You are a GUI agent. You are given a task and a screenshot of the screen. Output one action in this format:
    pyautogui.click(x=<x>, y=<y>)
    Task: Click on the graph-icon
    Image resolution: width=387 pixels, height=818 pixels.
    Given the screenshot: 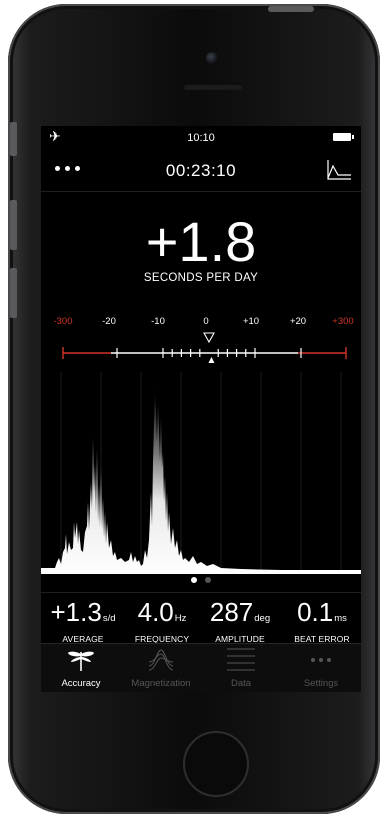 What is the action you would take?
    pyautogui.click(x=339, y=170)
    